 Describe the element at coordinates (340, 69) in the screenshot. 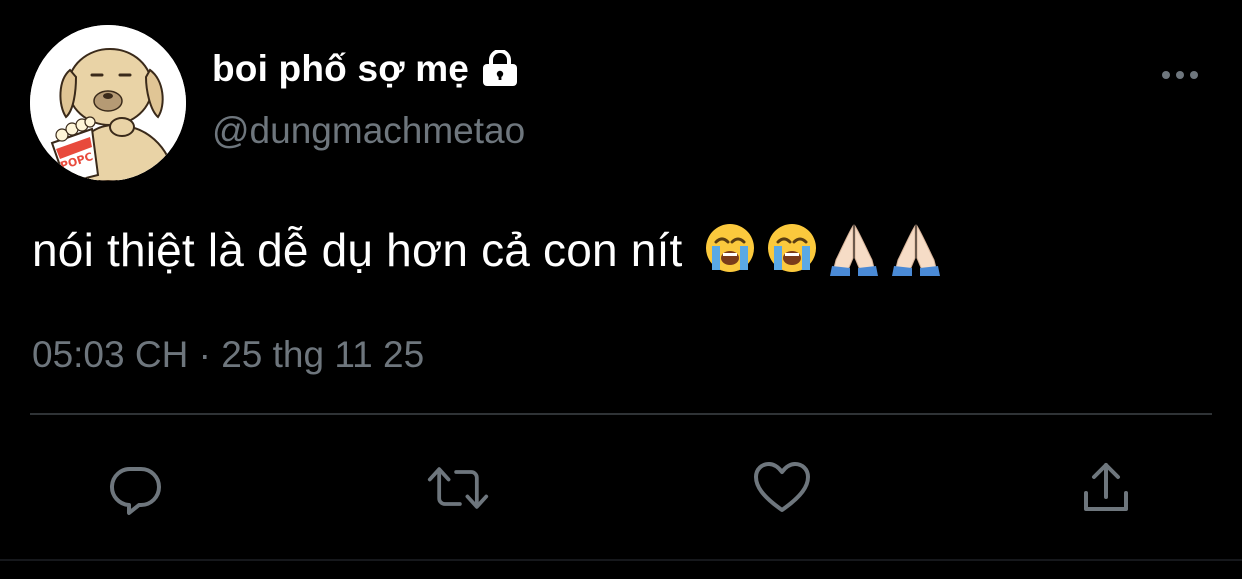

I see `display-name: boi phố sợ mẹ` at that location.